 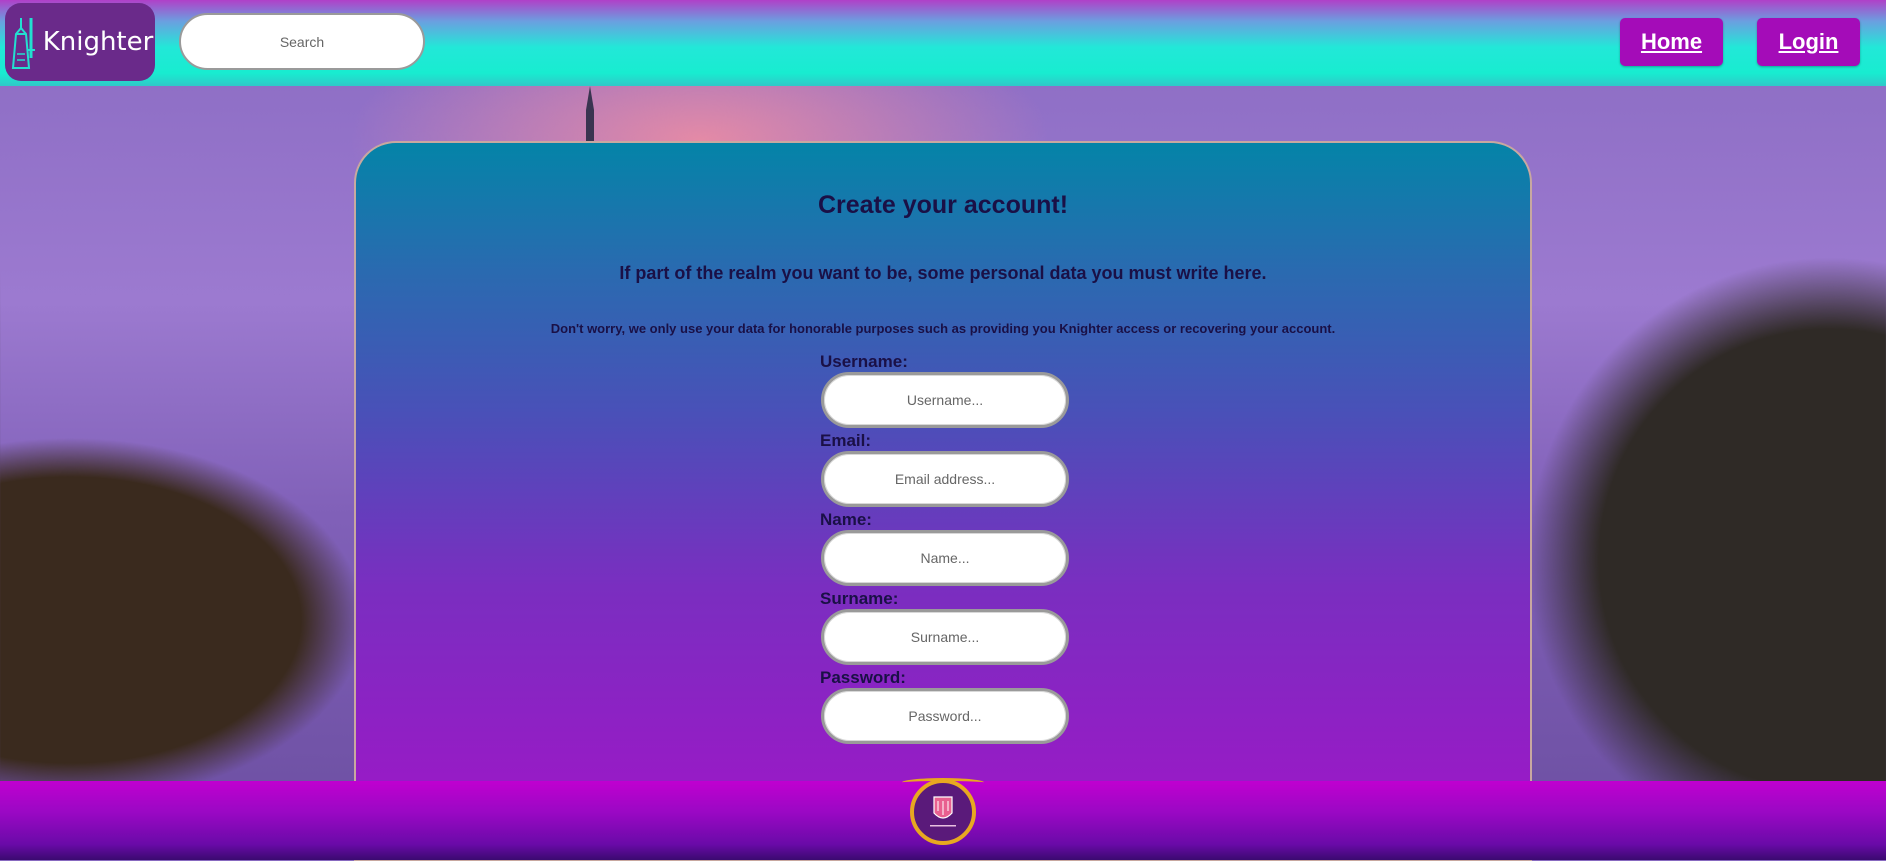 I want to click on page-title: Create your account!, so click(x=943, y=205).